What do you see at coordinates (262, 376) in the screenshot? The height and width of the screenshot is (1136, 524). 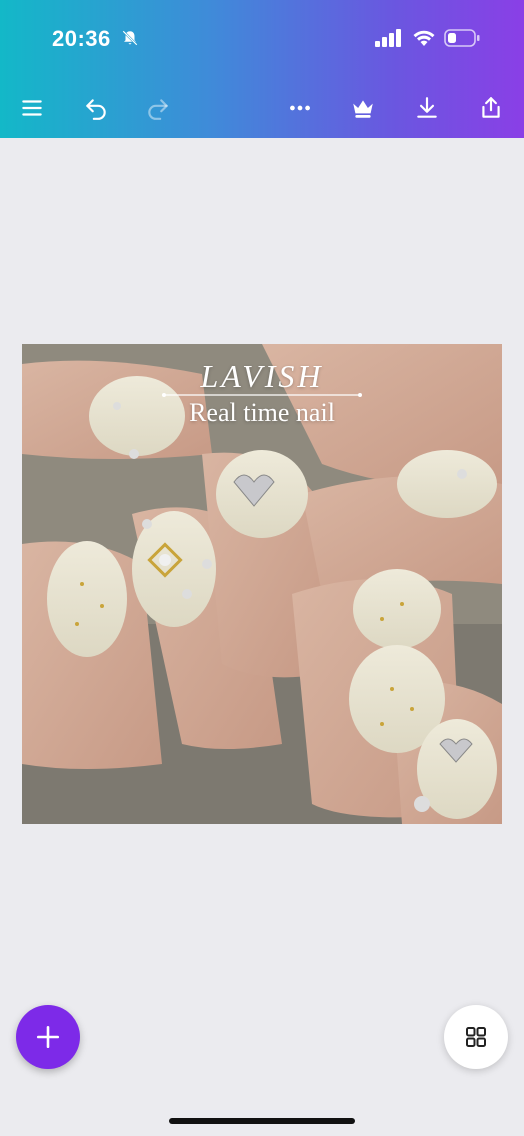 I see `design-title: LAVISH` at bounding box center [262, 376].